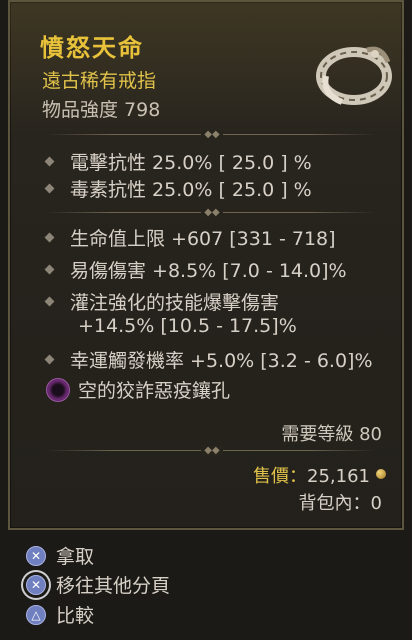 This screenshot has width=412, height=640. What do you see at coordinates (98, 584) in the screenshot?
I see `action-move-tab: ✕ 移往其他分頁` at bounding box center [98, 584].